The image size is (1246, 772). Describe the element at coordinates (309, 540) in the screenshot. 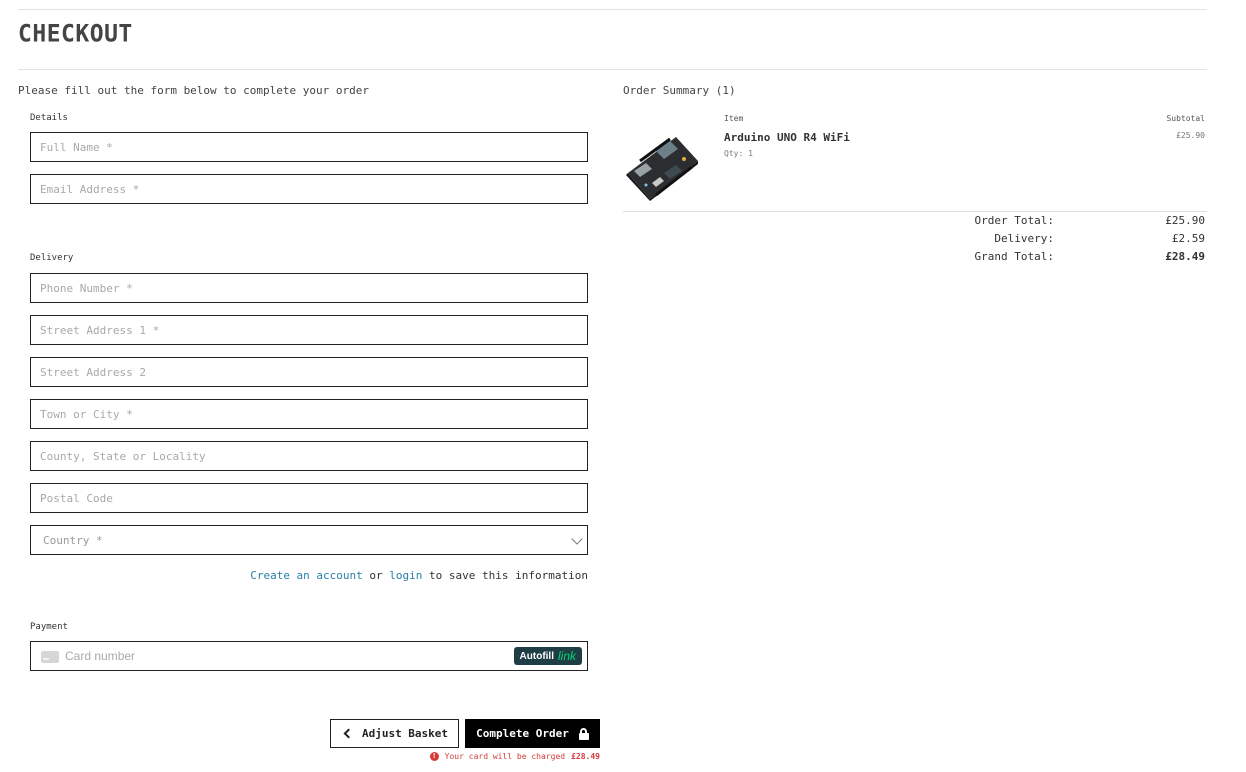

I see `country-select: Country *` at that location.